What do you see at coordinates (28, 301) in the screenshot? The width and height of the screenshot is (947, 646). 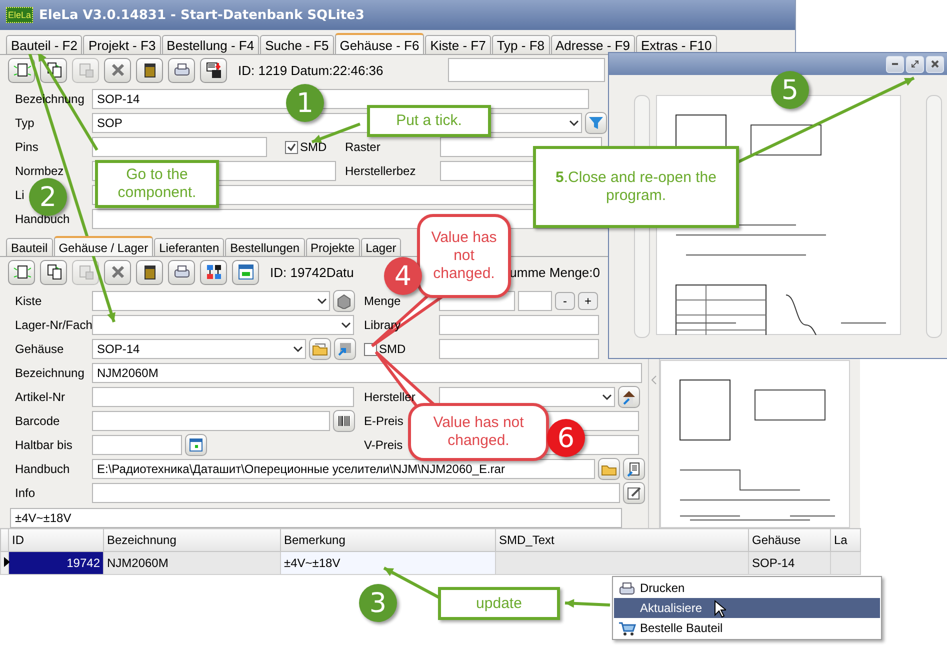 I see `field-label: Kiste` at bounding box center [28, 301].